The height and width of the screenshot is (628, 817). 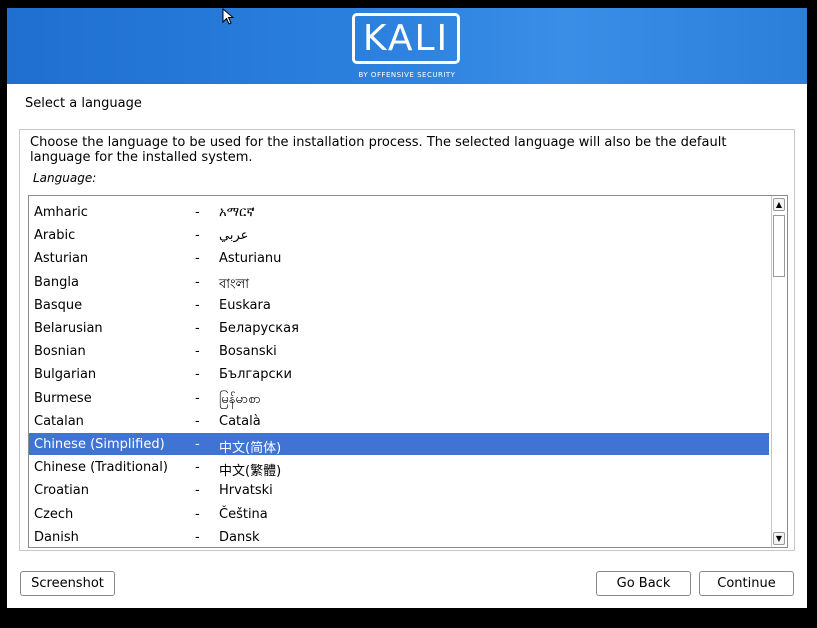 What do you see at coordinates (58, 305) in the screenshot?
I see `language-name: Basque` at bounding box center [58, 305].